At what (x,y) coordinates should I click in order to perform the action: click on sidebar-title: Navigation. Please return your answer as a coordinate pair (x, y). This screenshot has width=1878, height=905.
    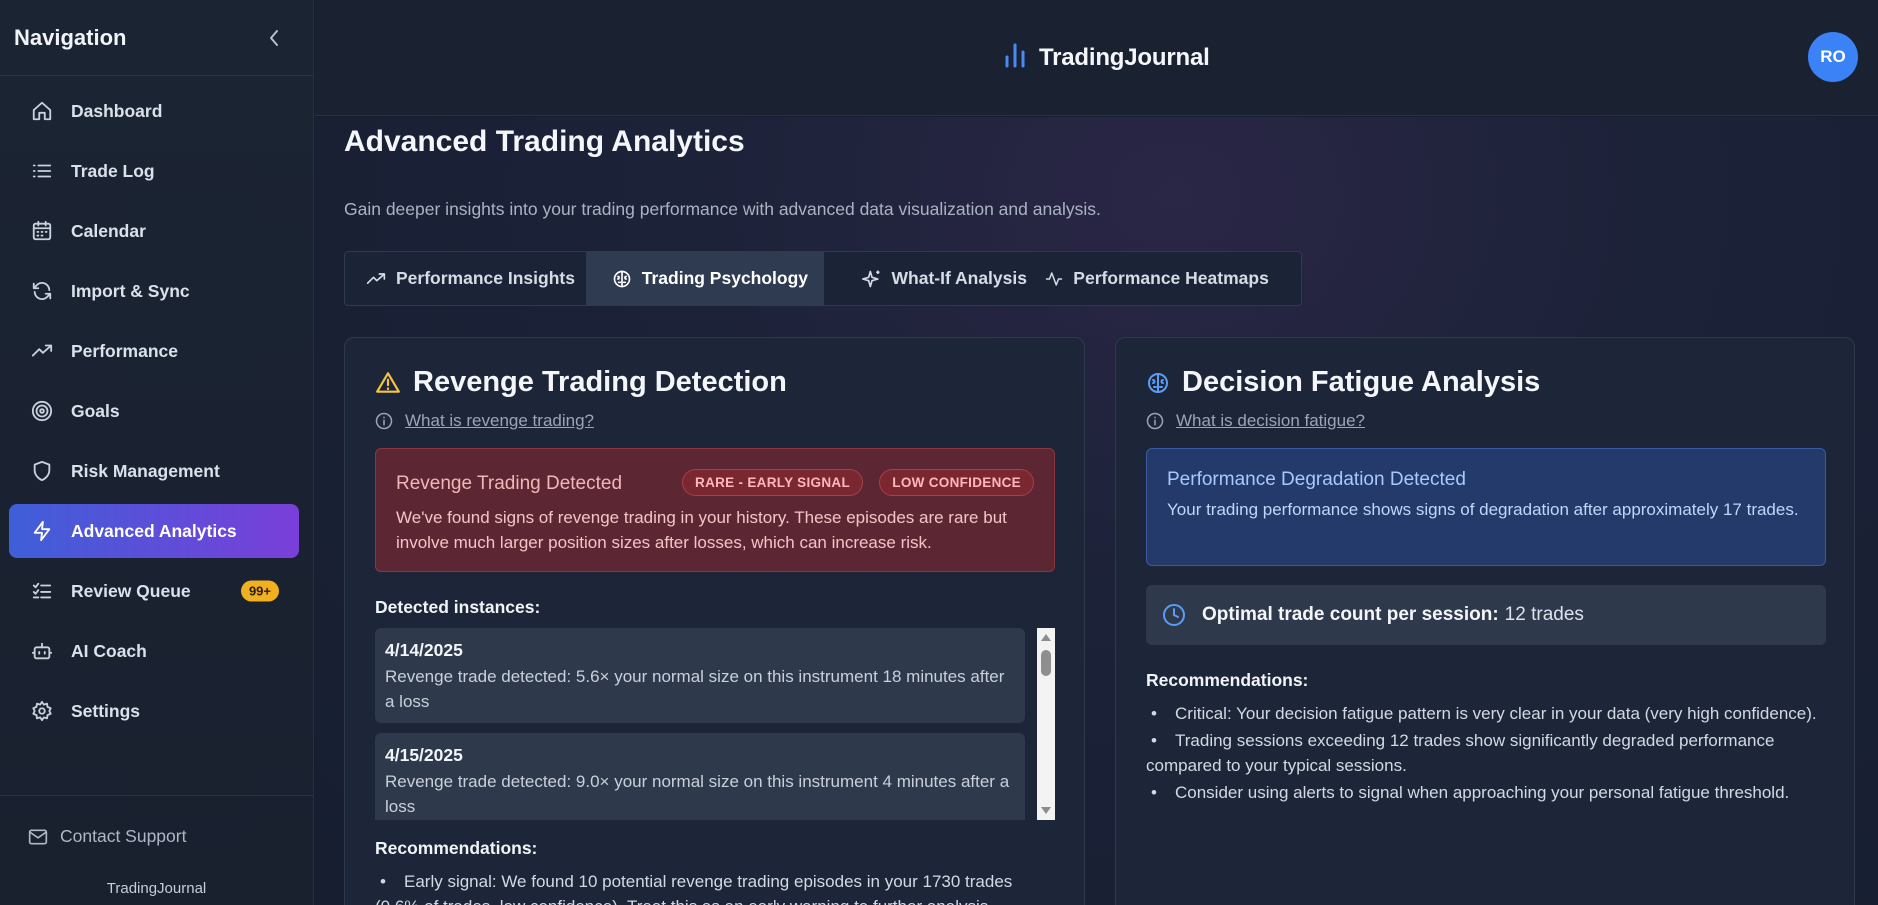
    Looking at the image, I should click on (70, 37).